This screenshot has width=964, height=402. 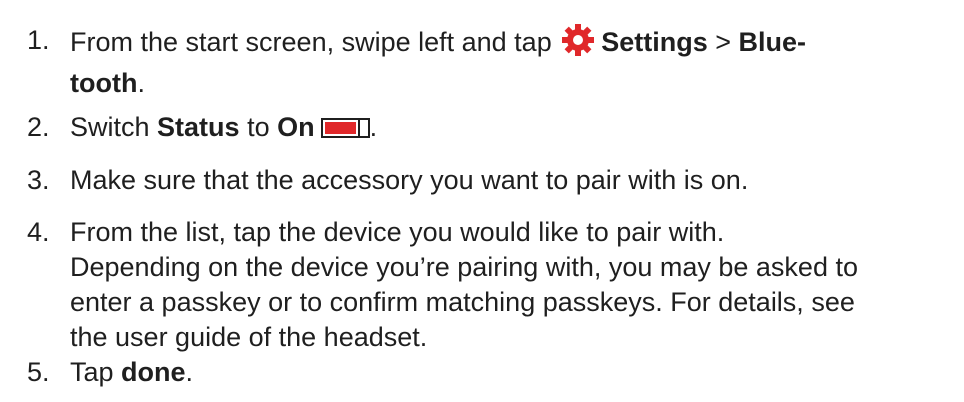 I want to click on step-number: 3., so click(x=38, y=180).